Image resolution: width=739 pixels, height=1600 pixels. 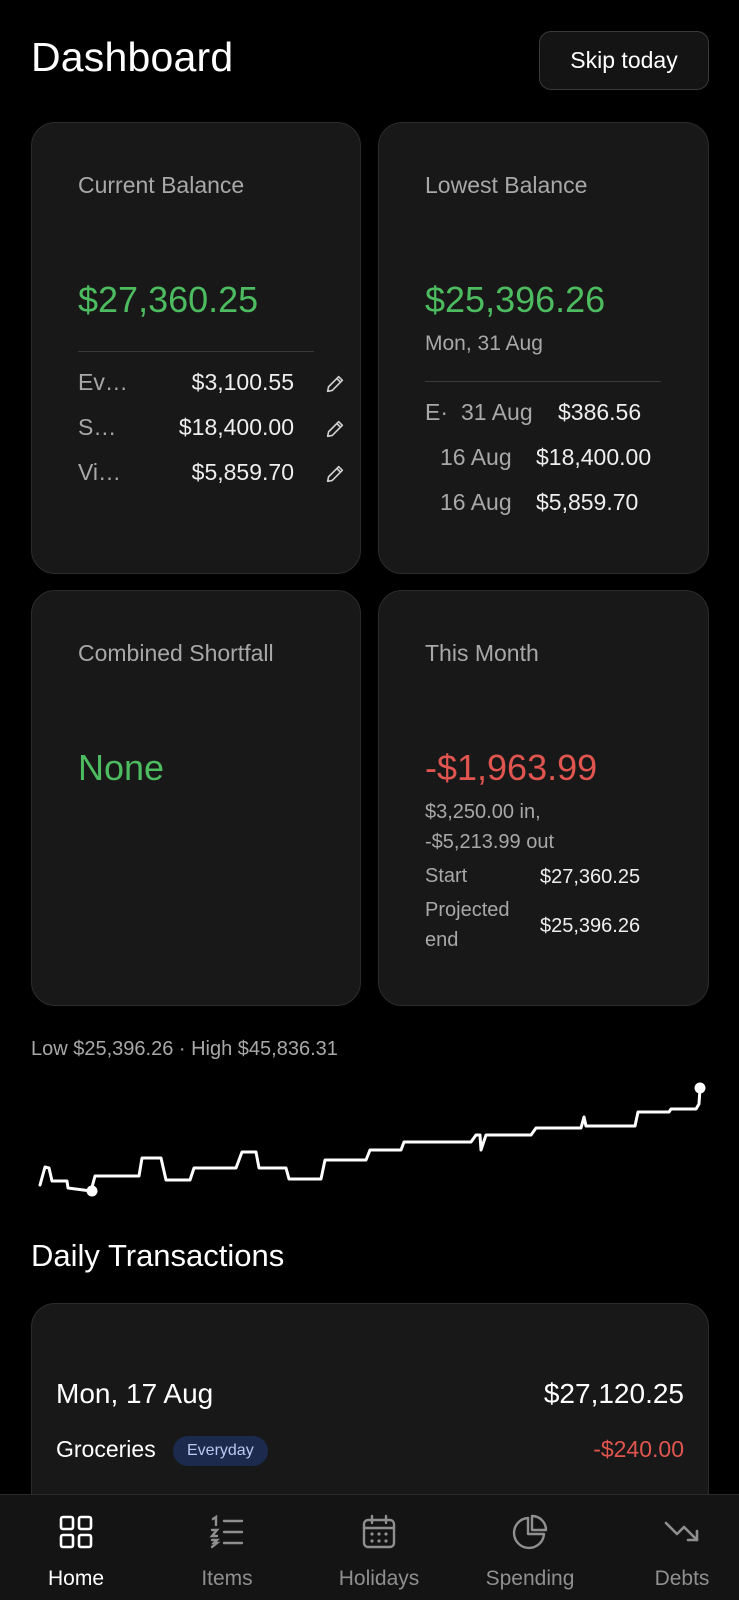 What do you see at coordinates (467, 910) in the screenshot?
I see `projected-label: Projected` at bounding box center [467, 910].